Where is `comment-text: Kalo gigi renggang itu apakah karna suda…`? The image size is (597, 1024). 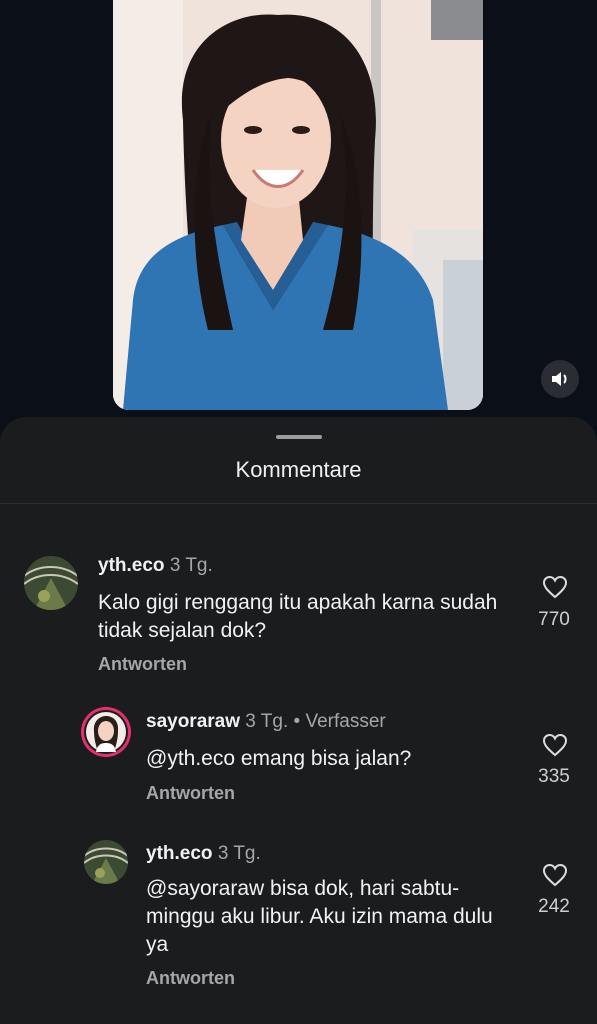
comment-text: Kalo gigi renggang itu apakah karna suda… is located at coordinates (298, 616).